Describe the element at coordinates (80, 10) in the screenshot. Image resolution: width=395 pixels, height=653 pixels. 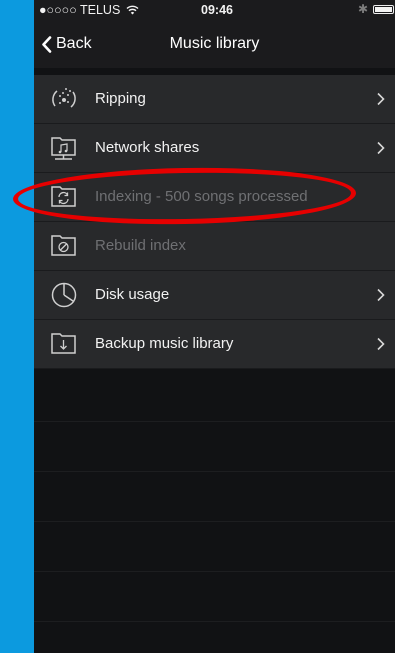
I see `carrier-label: ●○○○○ TELUS` at that location.